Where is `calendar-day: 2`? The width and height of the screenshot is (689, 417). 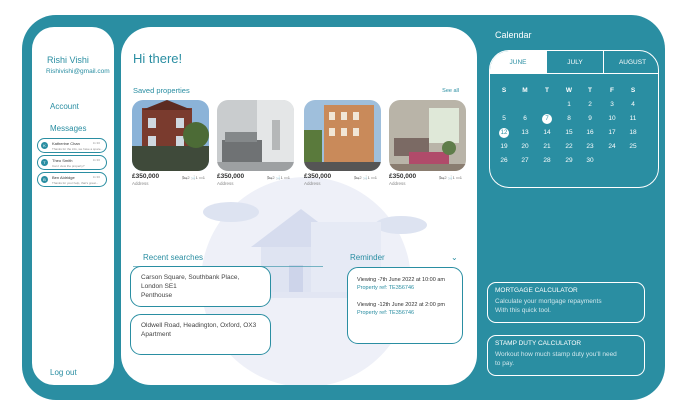 calendar-day: 2 is located at coordinates (590, 106).